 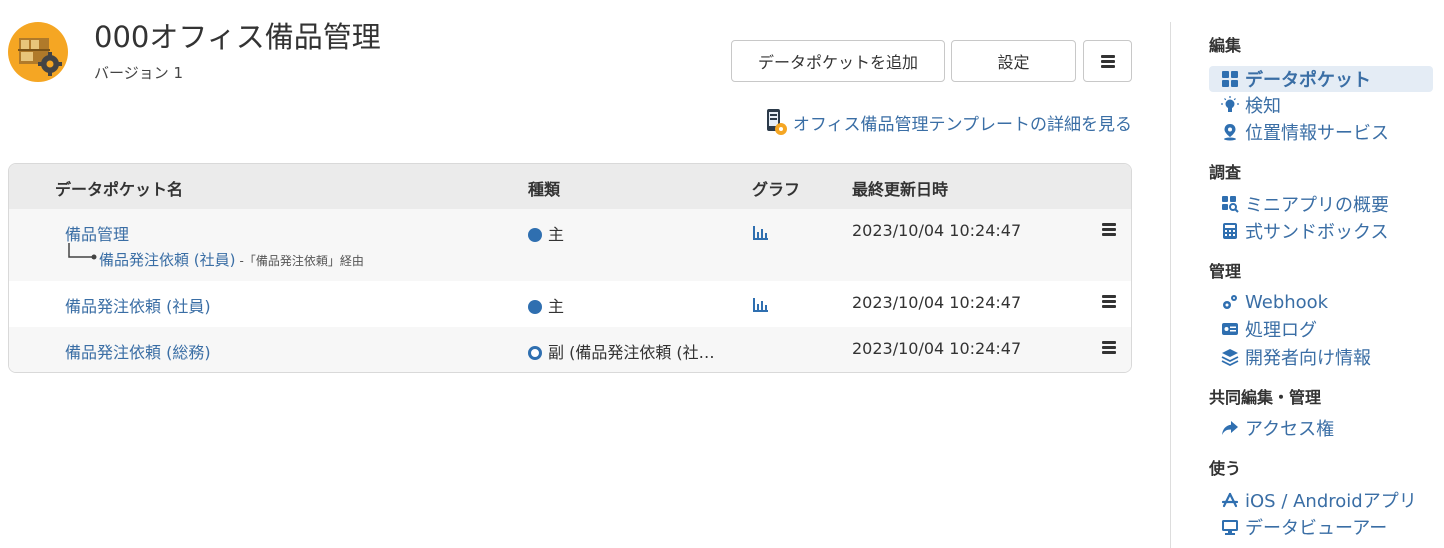 I want to click on sidebar-item-access-rights: アクセス権, so click(x=1271, y=428).